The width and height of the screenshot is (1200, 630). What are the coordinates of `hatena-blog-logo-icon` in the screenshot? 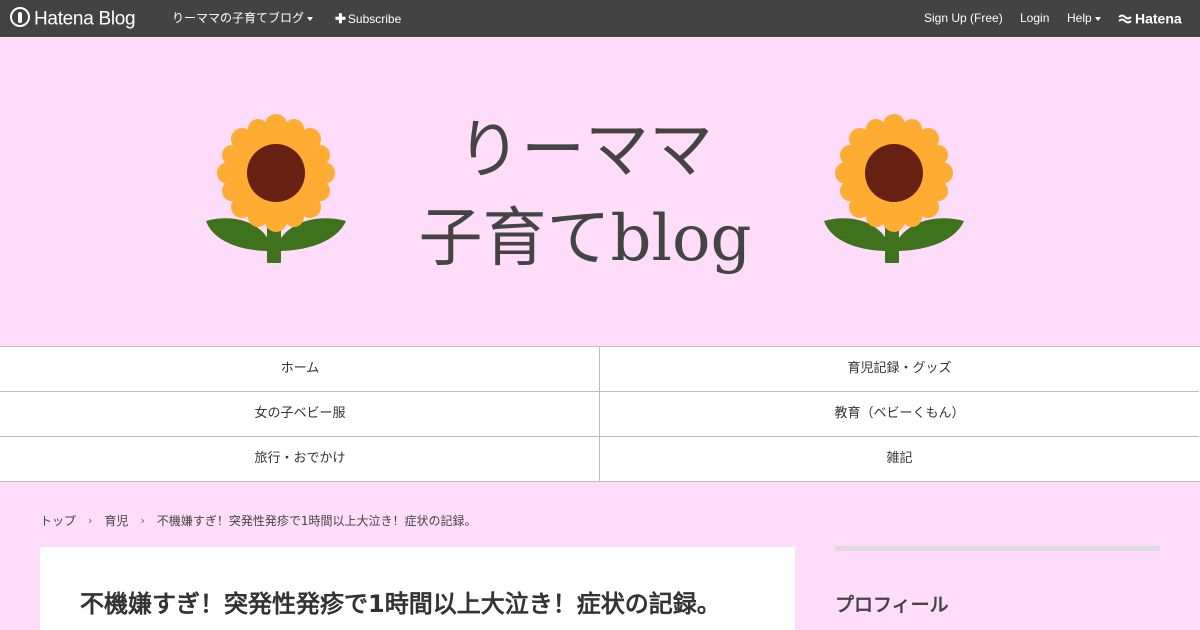 It's located at (20, 16).